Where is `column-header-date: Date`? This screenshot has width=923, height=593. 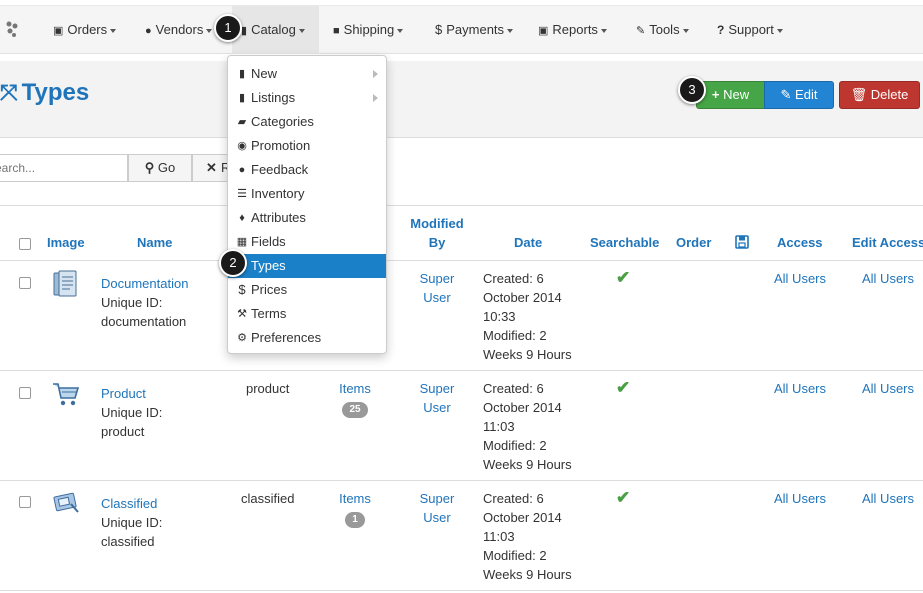 column-header-date: Date is located at coordinates (528, 242).